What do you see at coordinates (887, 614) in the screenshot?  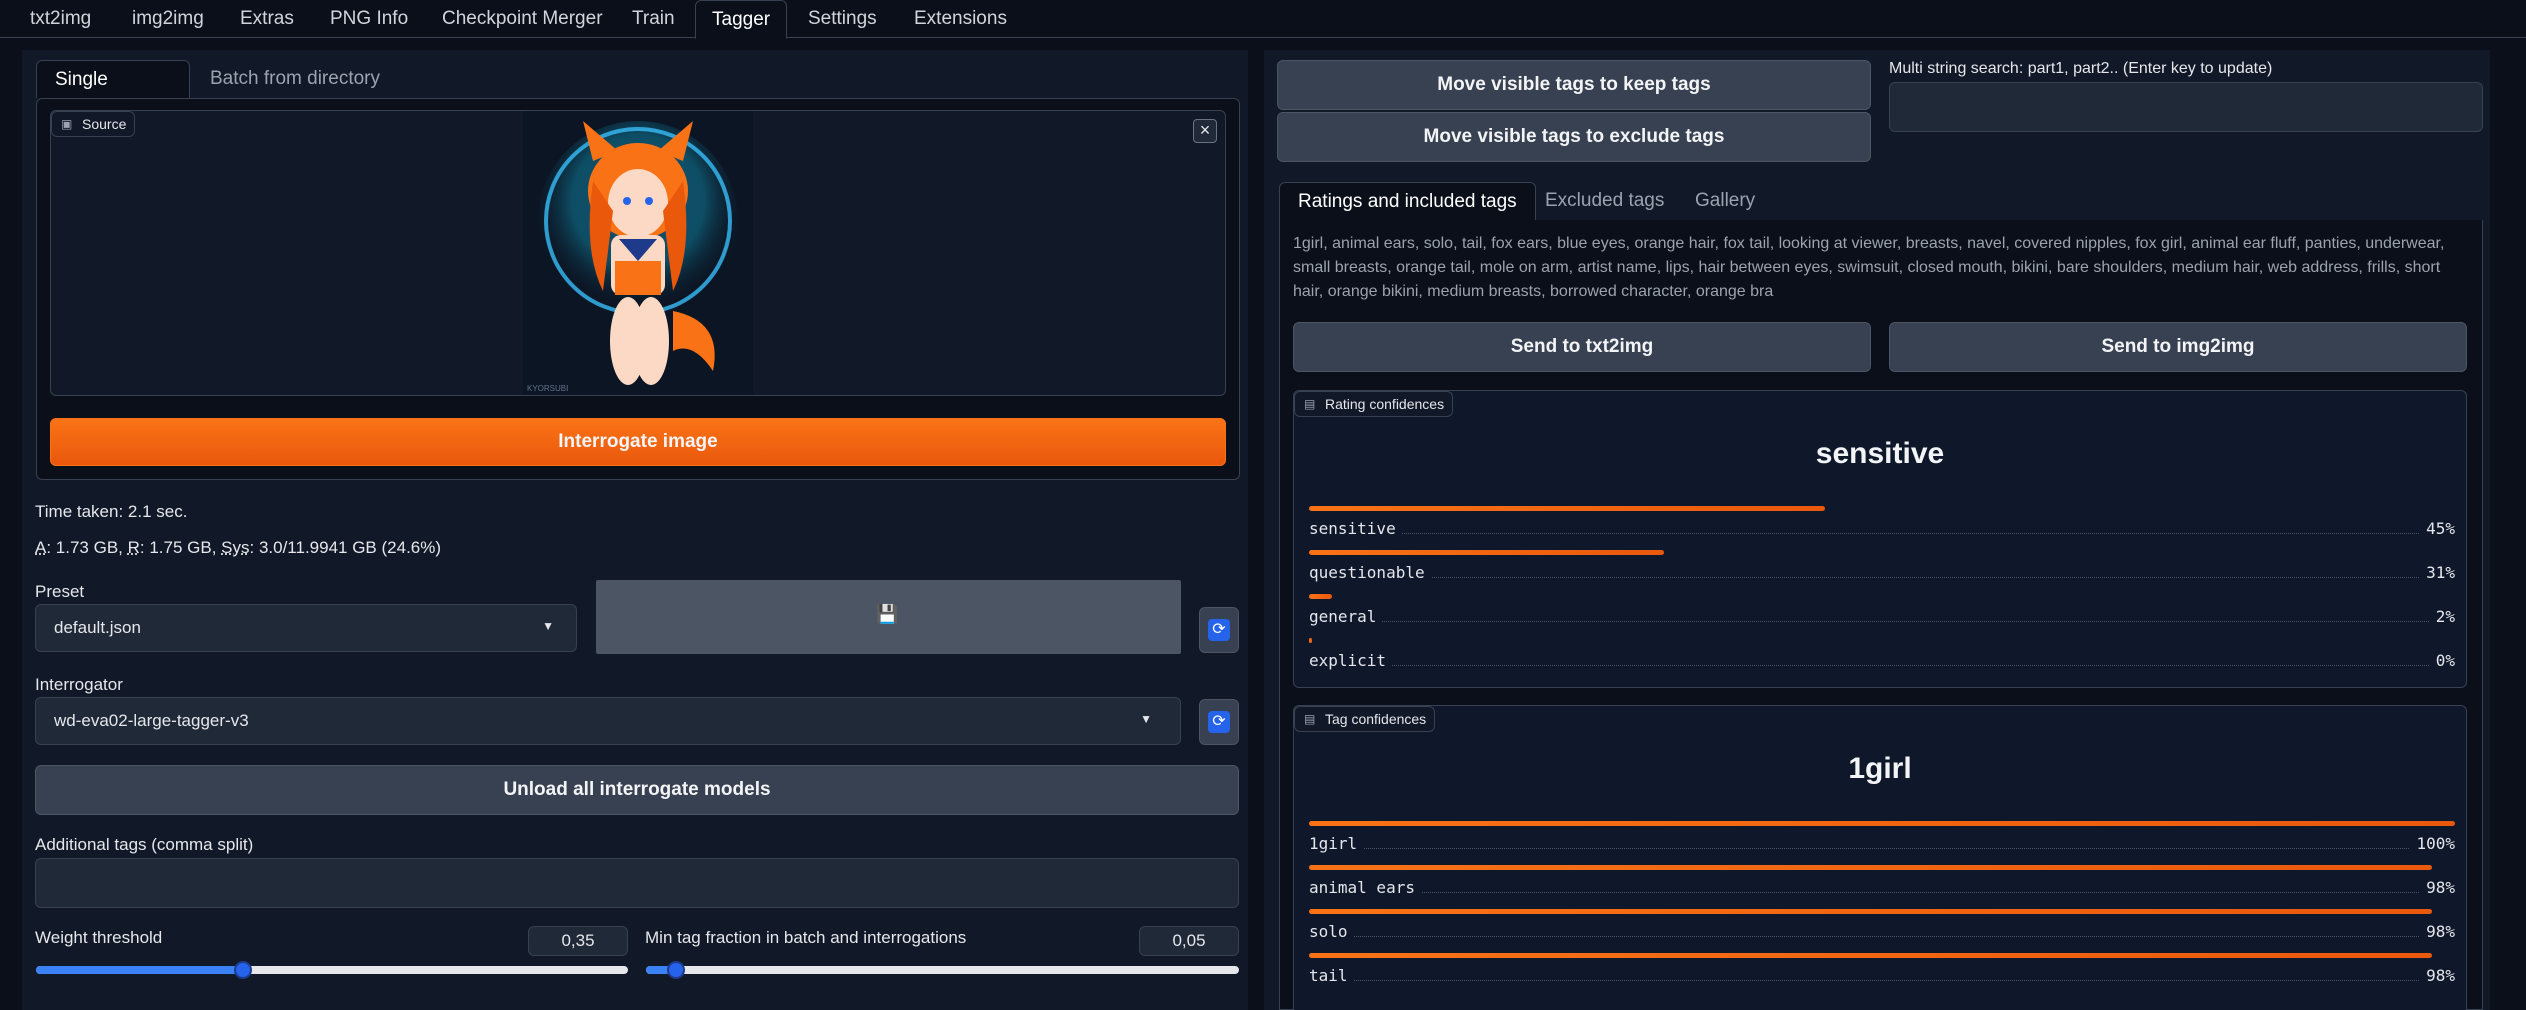 I see `save-icon: 💾` at bounding box center [887, 614].